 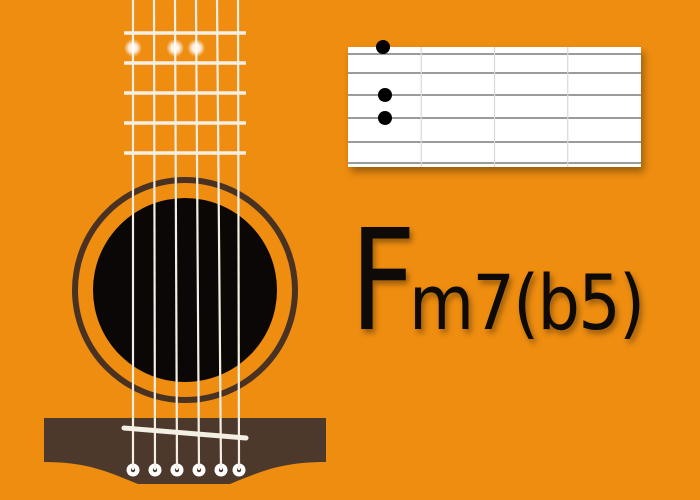 I want to click on bridge-body, so click(x=185, y=451).